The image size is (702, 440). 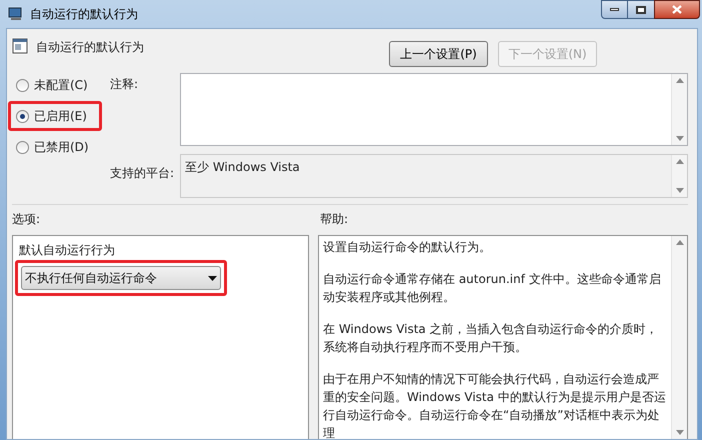 I want to click on policy-title: 自动运行的默认行为, so click(x=90, y=47).